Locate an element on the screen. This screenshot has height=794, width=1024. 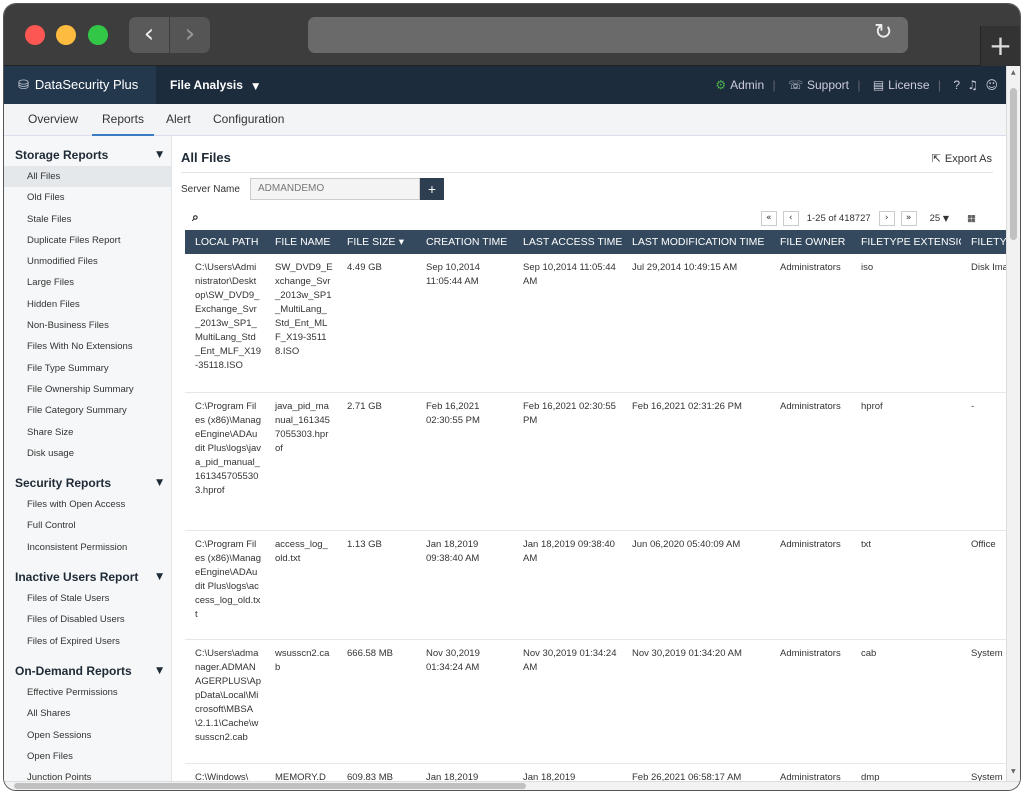
sidebar-item: Files of Stale Users is located at coordinates (87, 598).